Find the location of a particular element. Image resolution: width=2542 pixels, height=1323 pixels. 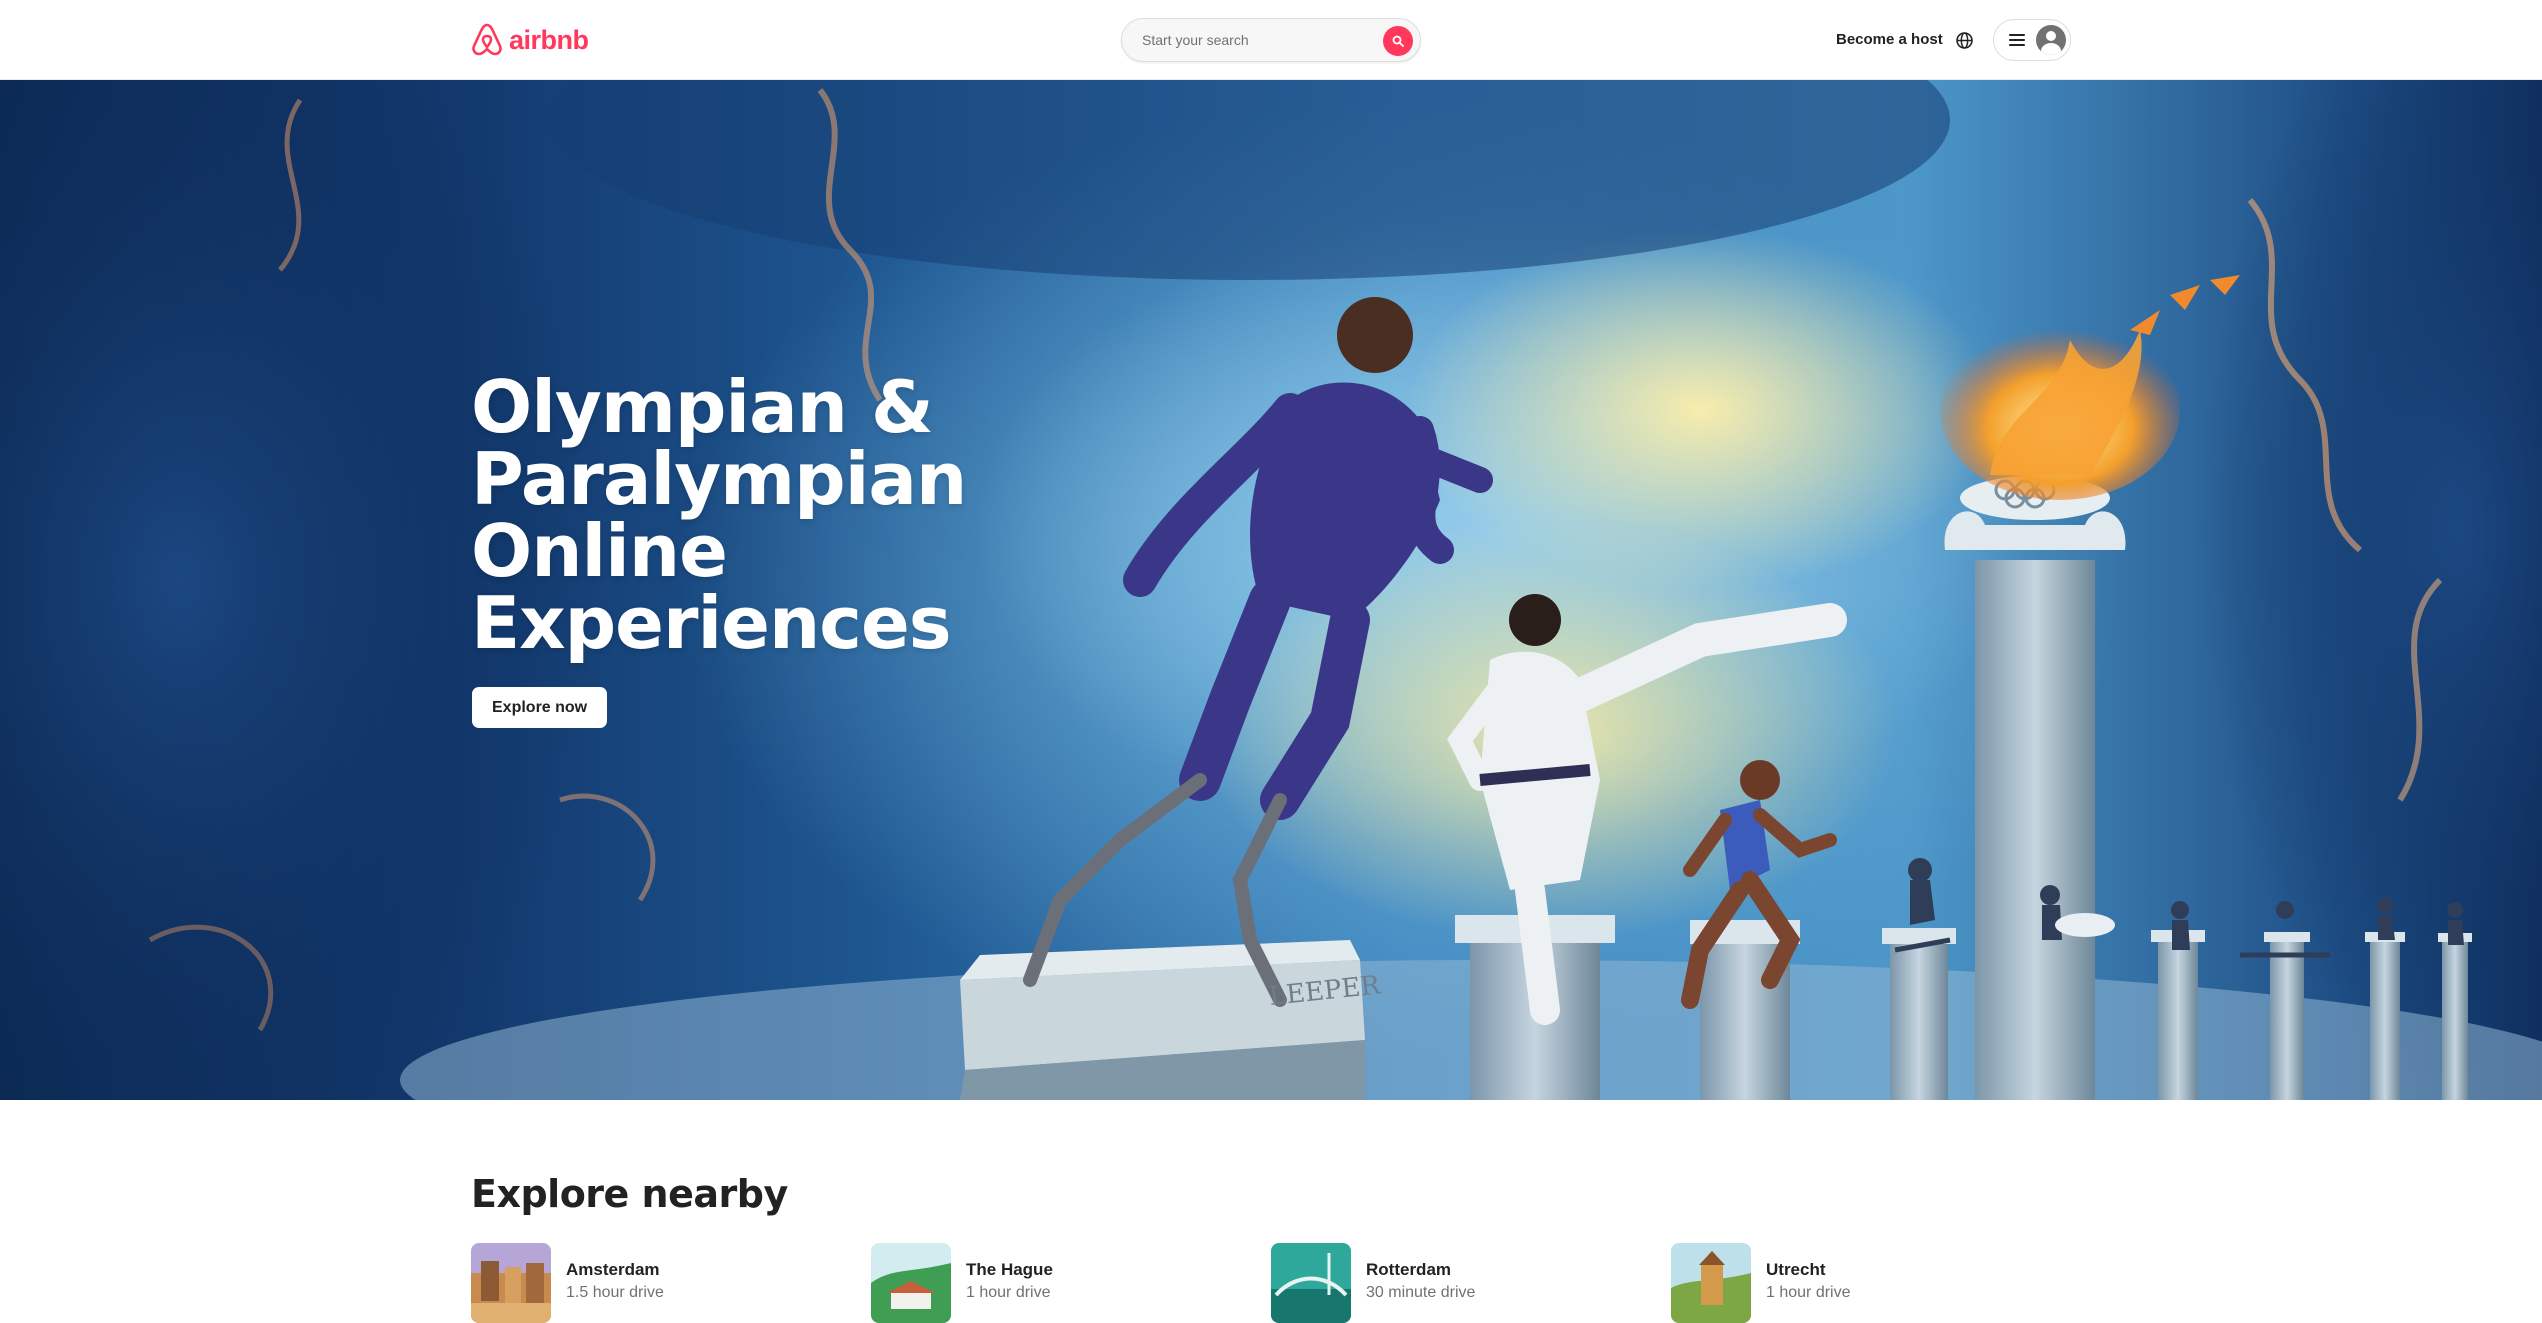

hero-title-line-4: Experiences is located at coordinates (711, 623).